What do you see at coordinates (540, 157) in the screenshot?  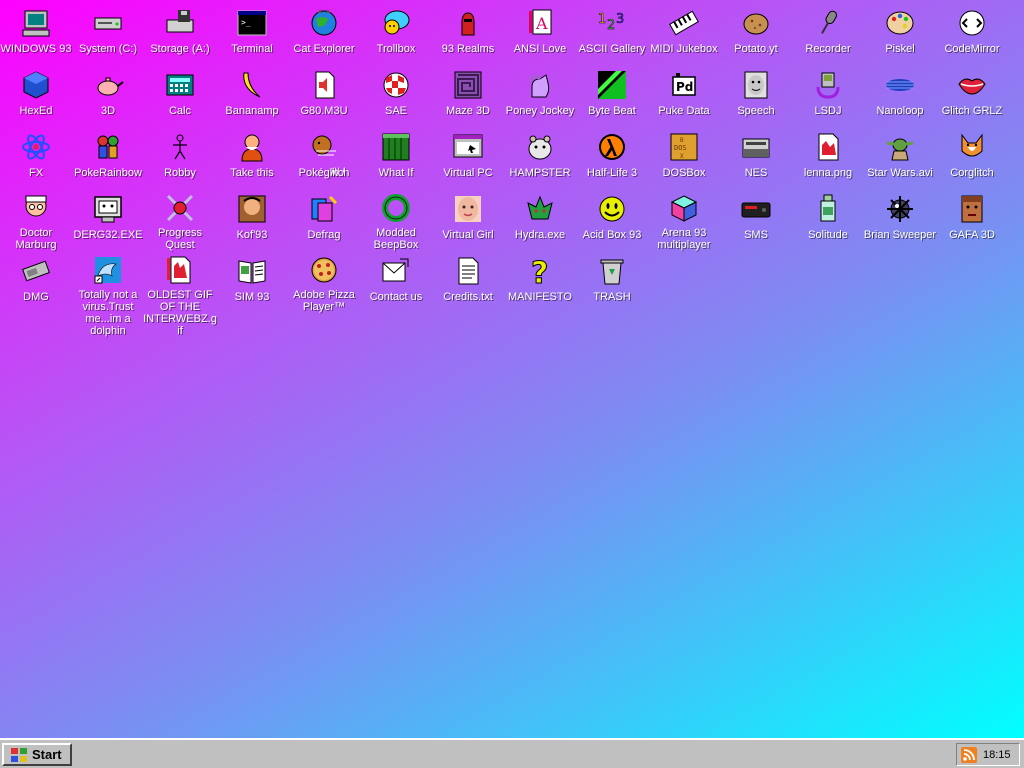 I see `desktop-icon: HAMPSTER` at bounding box center [540, 157].